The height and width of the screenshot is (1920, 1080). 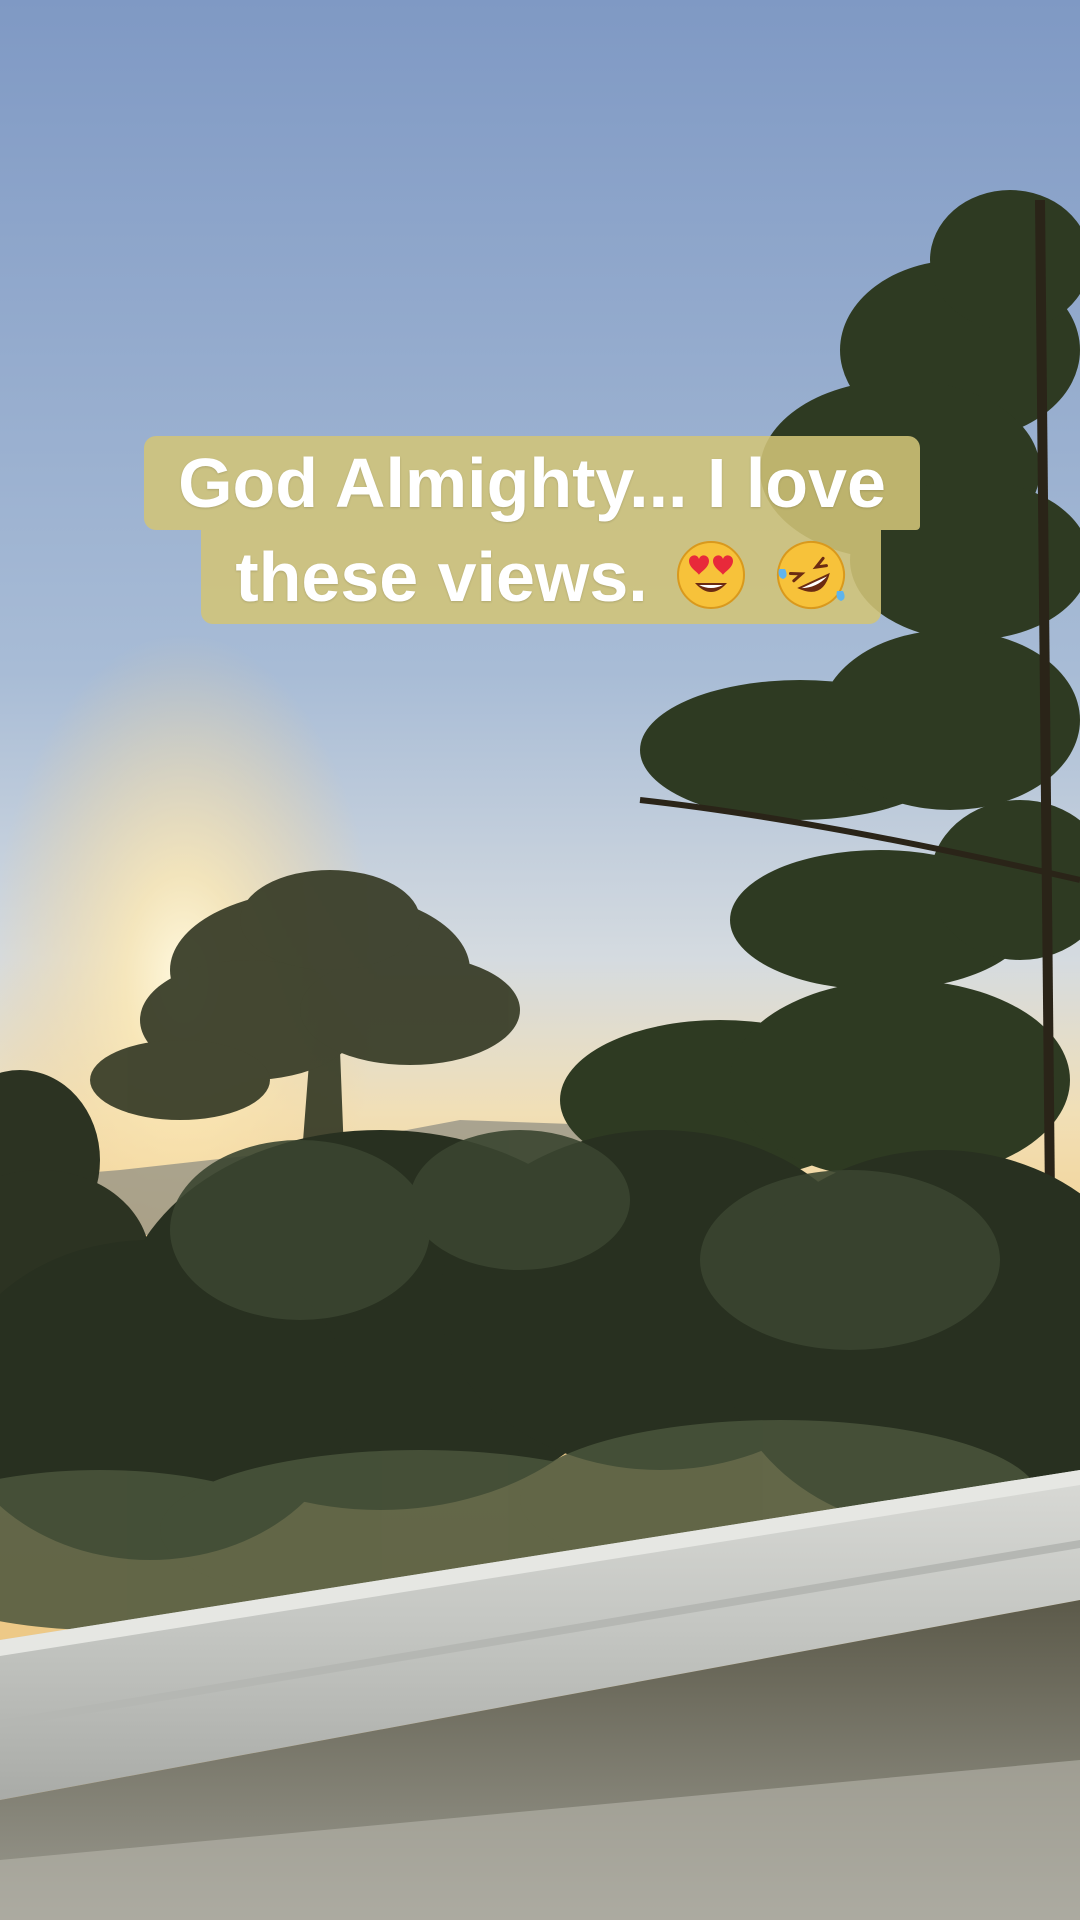 I want to click on video-caption: God Almighty... I love these views., so click(x=540, y=530).